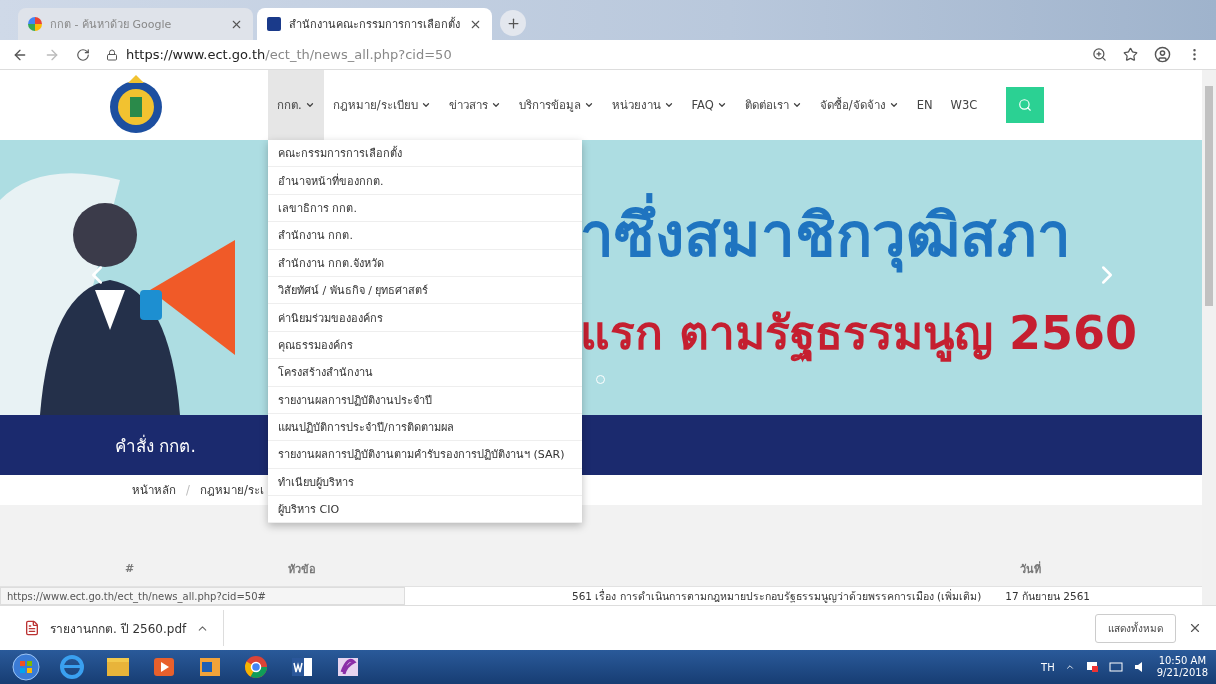 Image resolution: width=1216 pixels, height=684 pixels. Describe the element at coordinates (130, 568) in the screenshot. I see `column-header: #` at that location.